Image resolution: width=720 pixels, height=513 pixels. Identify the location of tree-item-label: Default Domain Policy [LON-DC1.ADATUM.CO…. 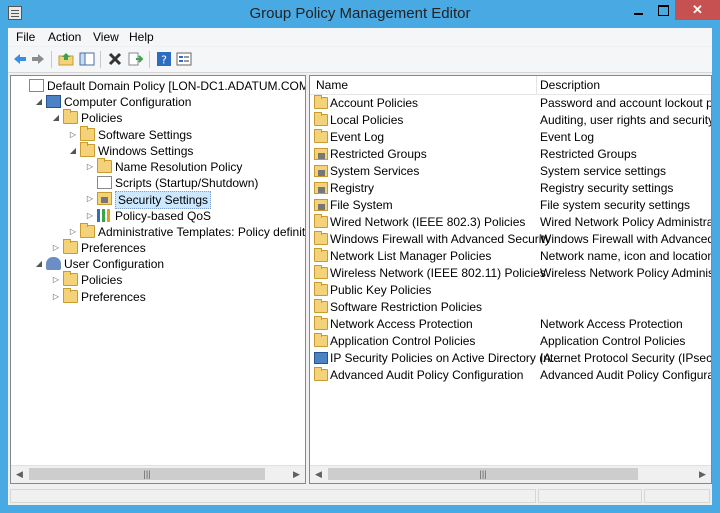
(176, 86).